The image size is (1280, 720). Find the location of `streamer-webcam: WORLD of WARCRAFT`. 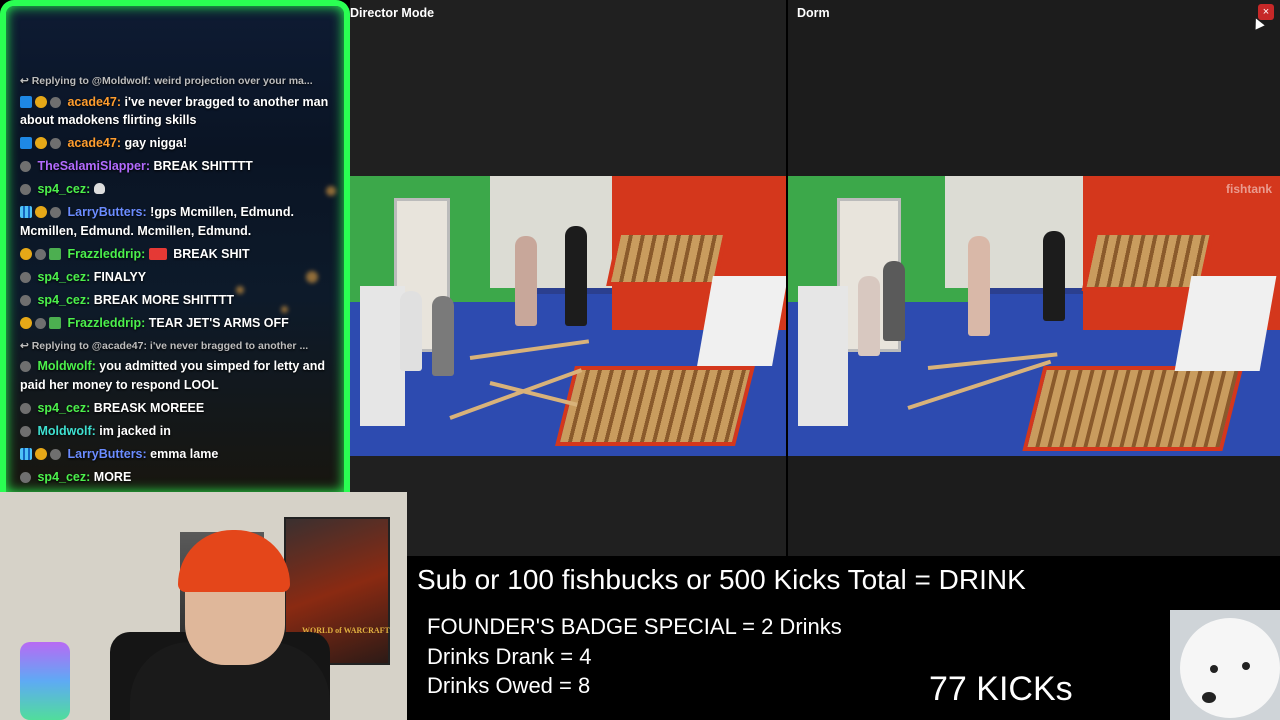

streamer-webcam: WORLD of WARCRAFT is located at coordinates (203, 606).